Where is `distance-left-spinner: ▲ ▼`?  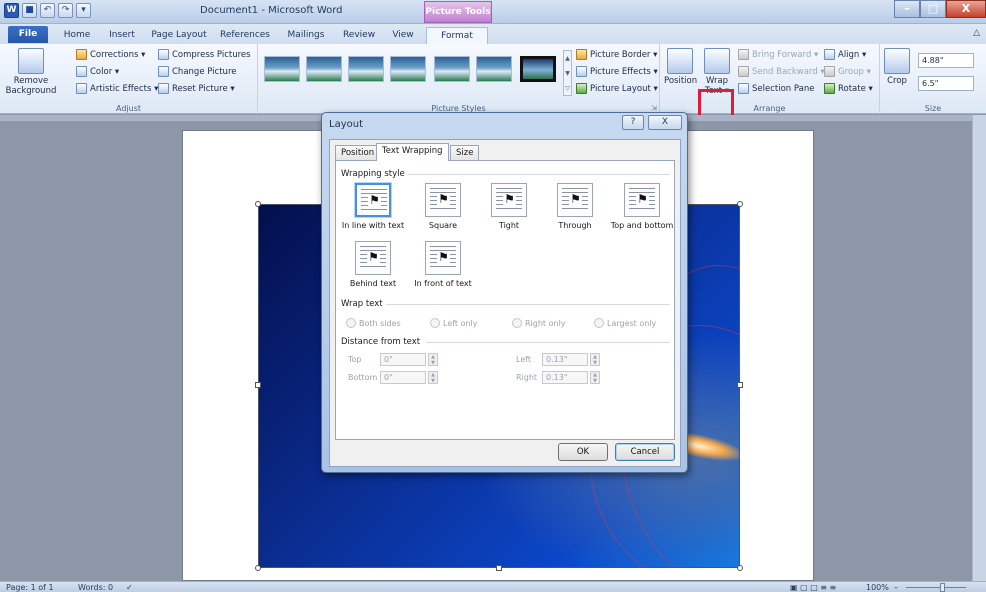
distance-left-spinner: ▲ ▼ is located at coordinates (595, 359).